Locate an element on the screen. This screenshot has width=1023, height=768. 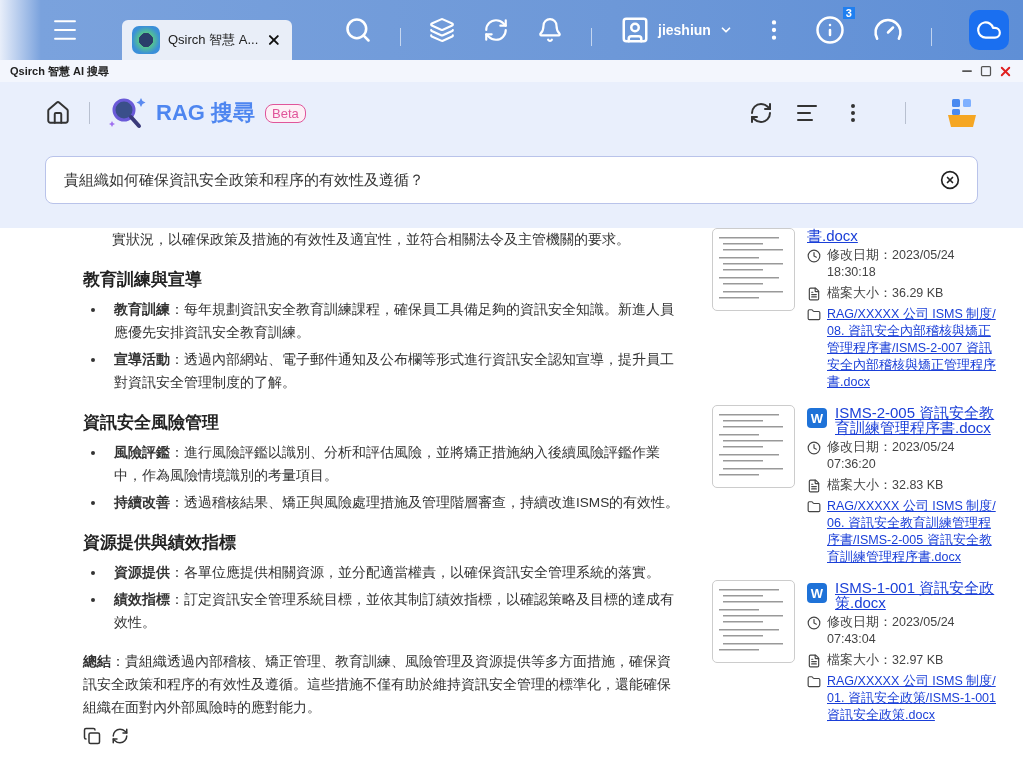
modified-date: 修改日期：2023/05/24 07:36:20 is located at coordinates (891, 456).